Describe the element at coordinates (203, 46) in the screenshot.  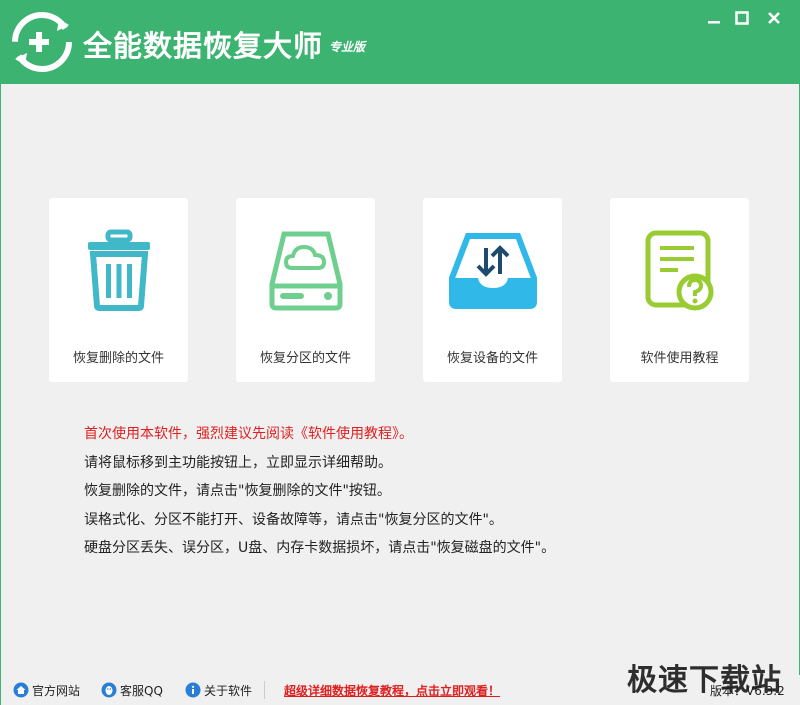
I see `app-title: 全能数据恢复大师` at that location.